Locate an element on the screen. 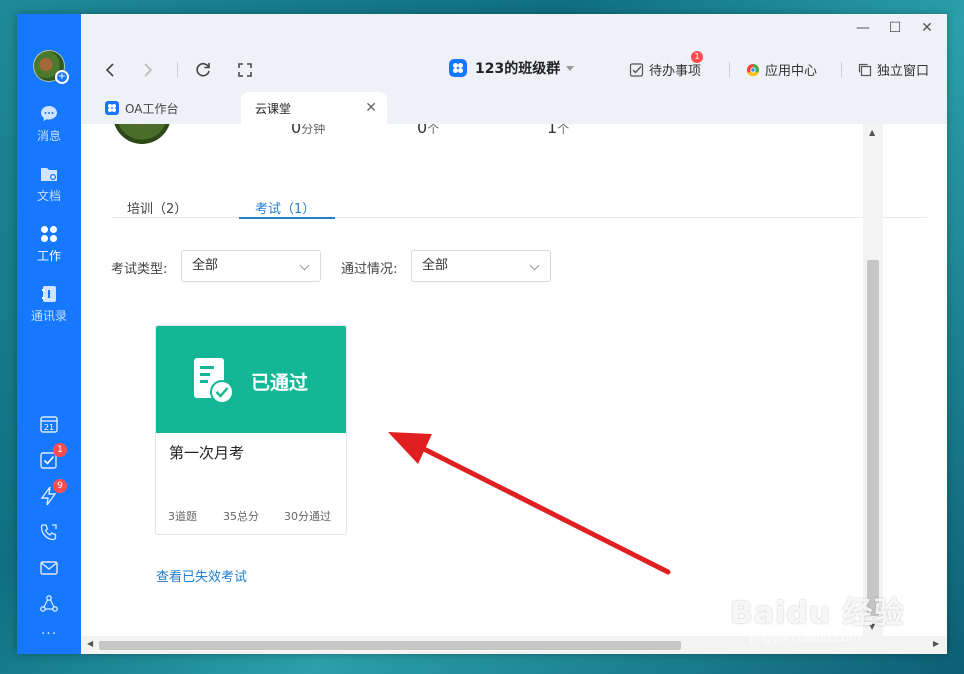  exam-card-banner: 已通过 is located at coordinates (251, 379).